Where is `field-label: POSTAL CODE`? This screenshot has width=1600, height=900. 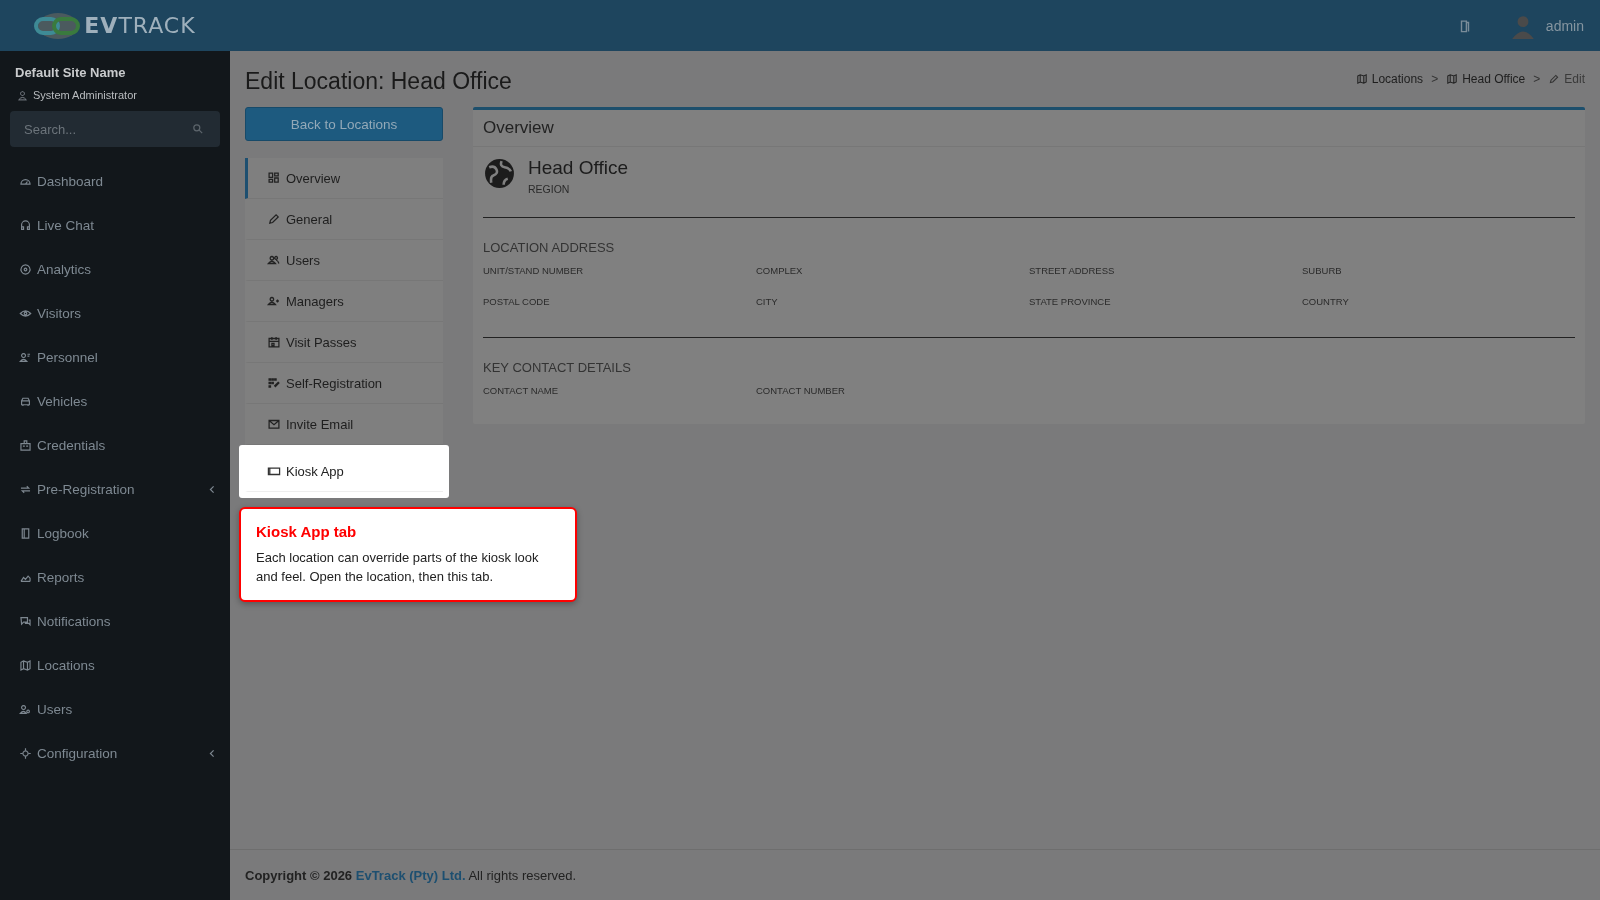
field-label: POSTAL CODE is located at coordinates (517, 301).